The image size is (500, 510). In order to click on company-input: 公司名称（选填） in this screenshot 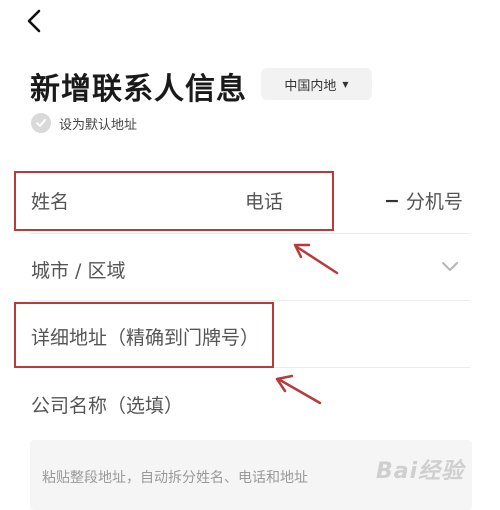, I will do `click(107, 404)`.